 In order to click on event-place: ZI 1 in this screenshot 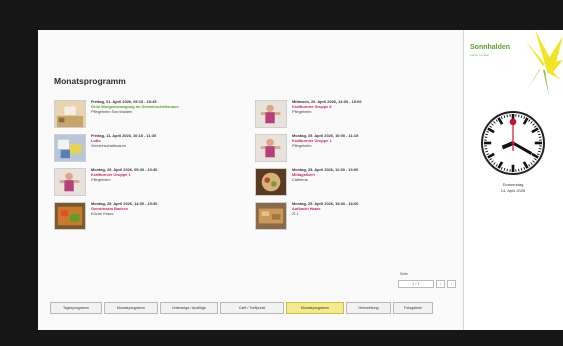, I will do `click(295, 213)`.